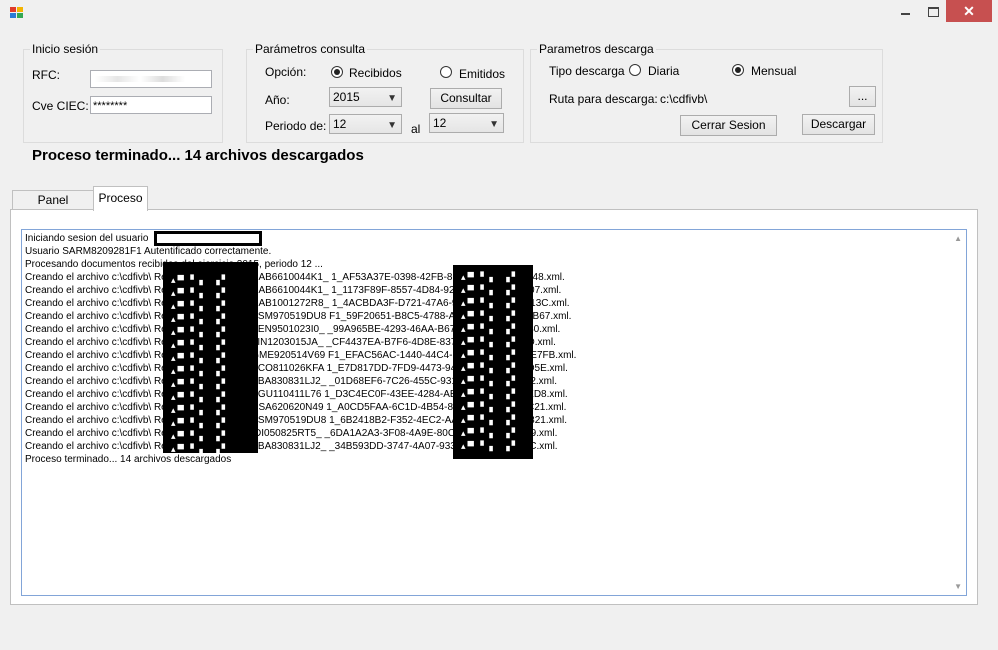 The width and height of the screenshot is (998, 650). Describe the element at coordinates (365, 124) in the screenshot. I see `period-from-select: 12 ▼` at that location.